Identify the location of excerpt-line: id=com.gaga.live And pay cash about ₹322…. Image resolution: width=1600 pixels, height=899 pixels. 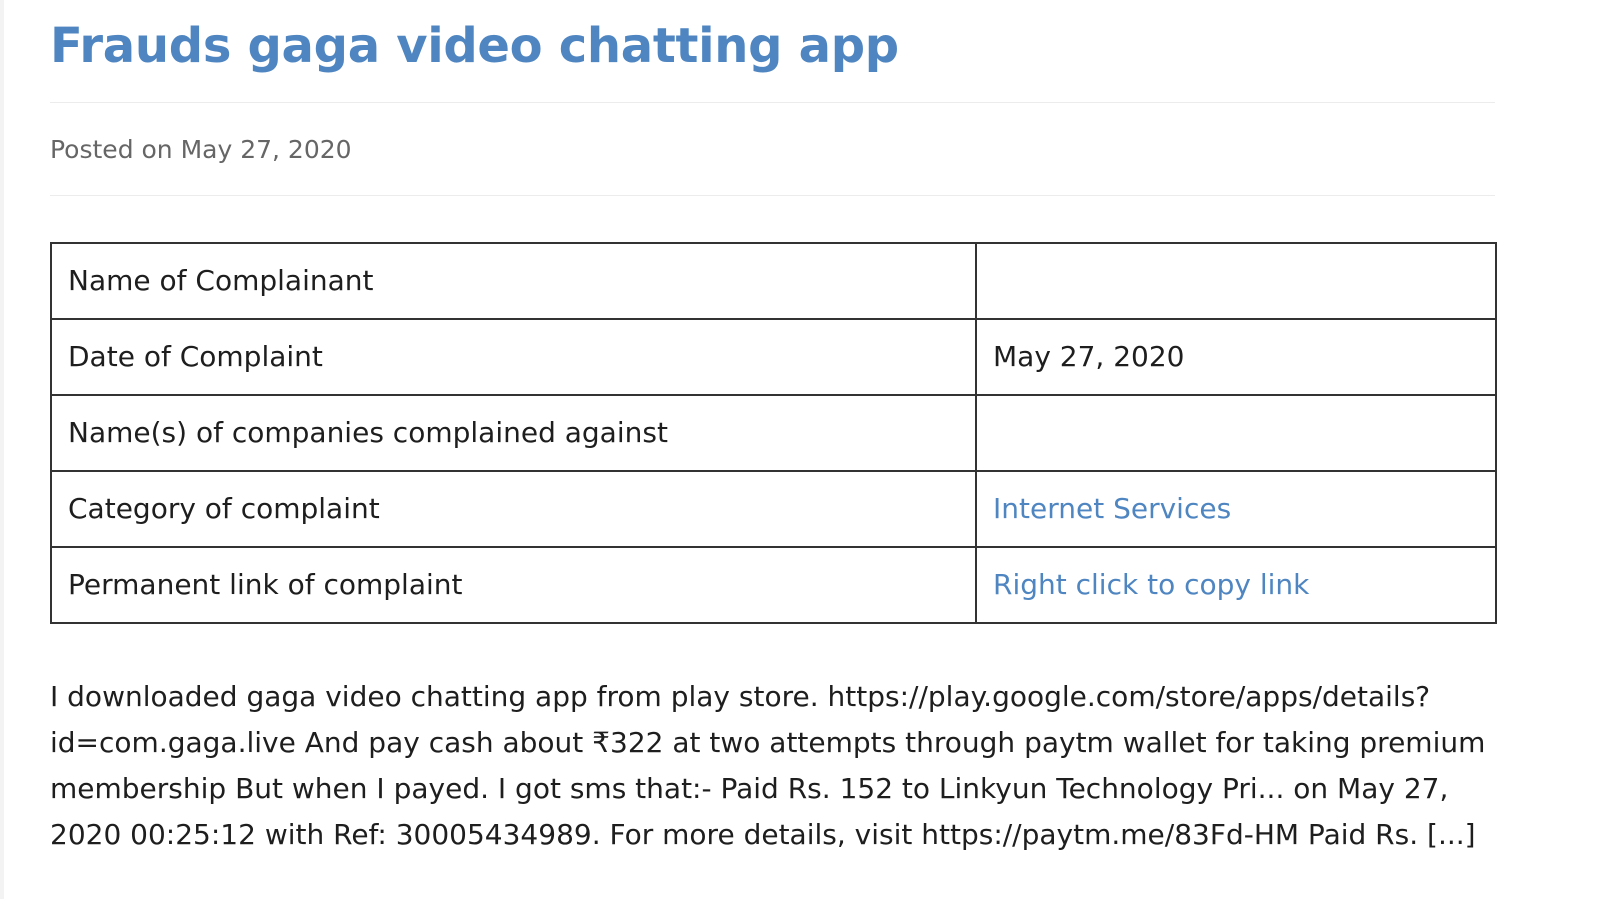
(768, 742).